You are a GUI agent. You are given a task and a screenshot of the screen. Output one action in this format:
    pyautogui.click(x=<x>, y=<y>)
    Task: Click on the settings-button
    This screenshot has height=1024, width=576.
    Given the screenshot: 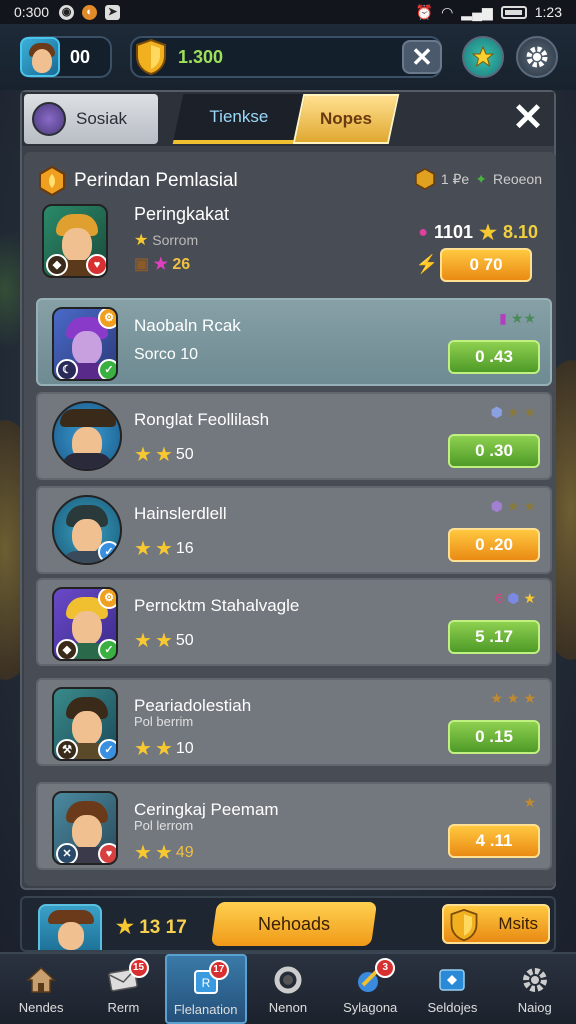 What is the action you would take?
    pyautogui.click(x=537, y=57)
    